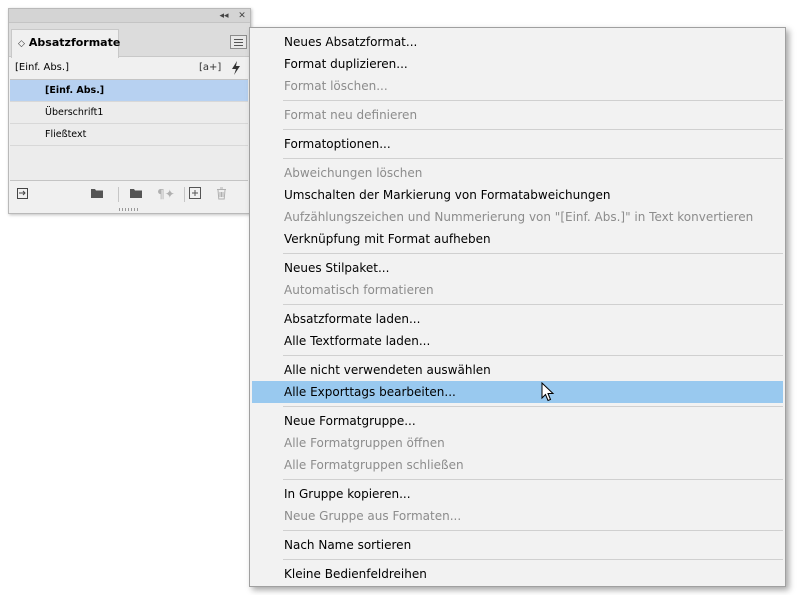 This screenshot has height=595, width=797. Describe the element at coordinates (21, 44) in the screenshot. I see `expand-arrows-icon: ◇` at that location.